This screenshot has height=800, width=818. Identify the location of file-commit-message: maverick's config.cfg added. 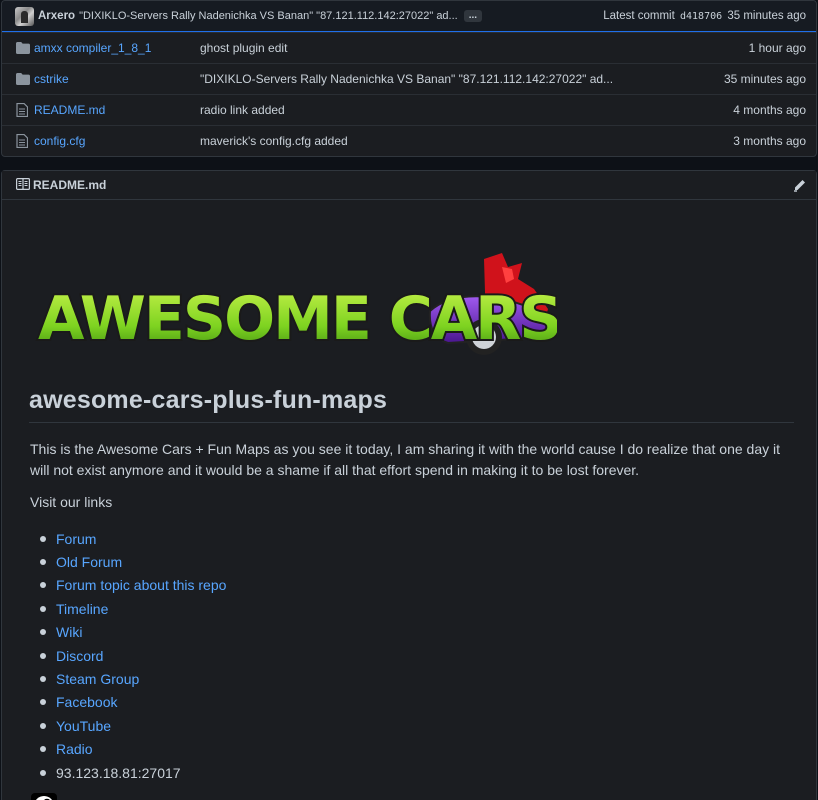
(461, 141).